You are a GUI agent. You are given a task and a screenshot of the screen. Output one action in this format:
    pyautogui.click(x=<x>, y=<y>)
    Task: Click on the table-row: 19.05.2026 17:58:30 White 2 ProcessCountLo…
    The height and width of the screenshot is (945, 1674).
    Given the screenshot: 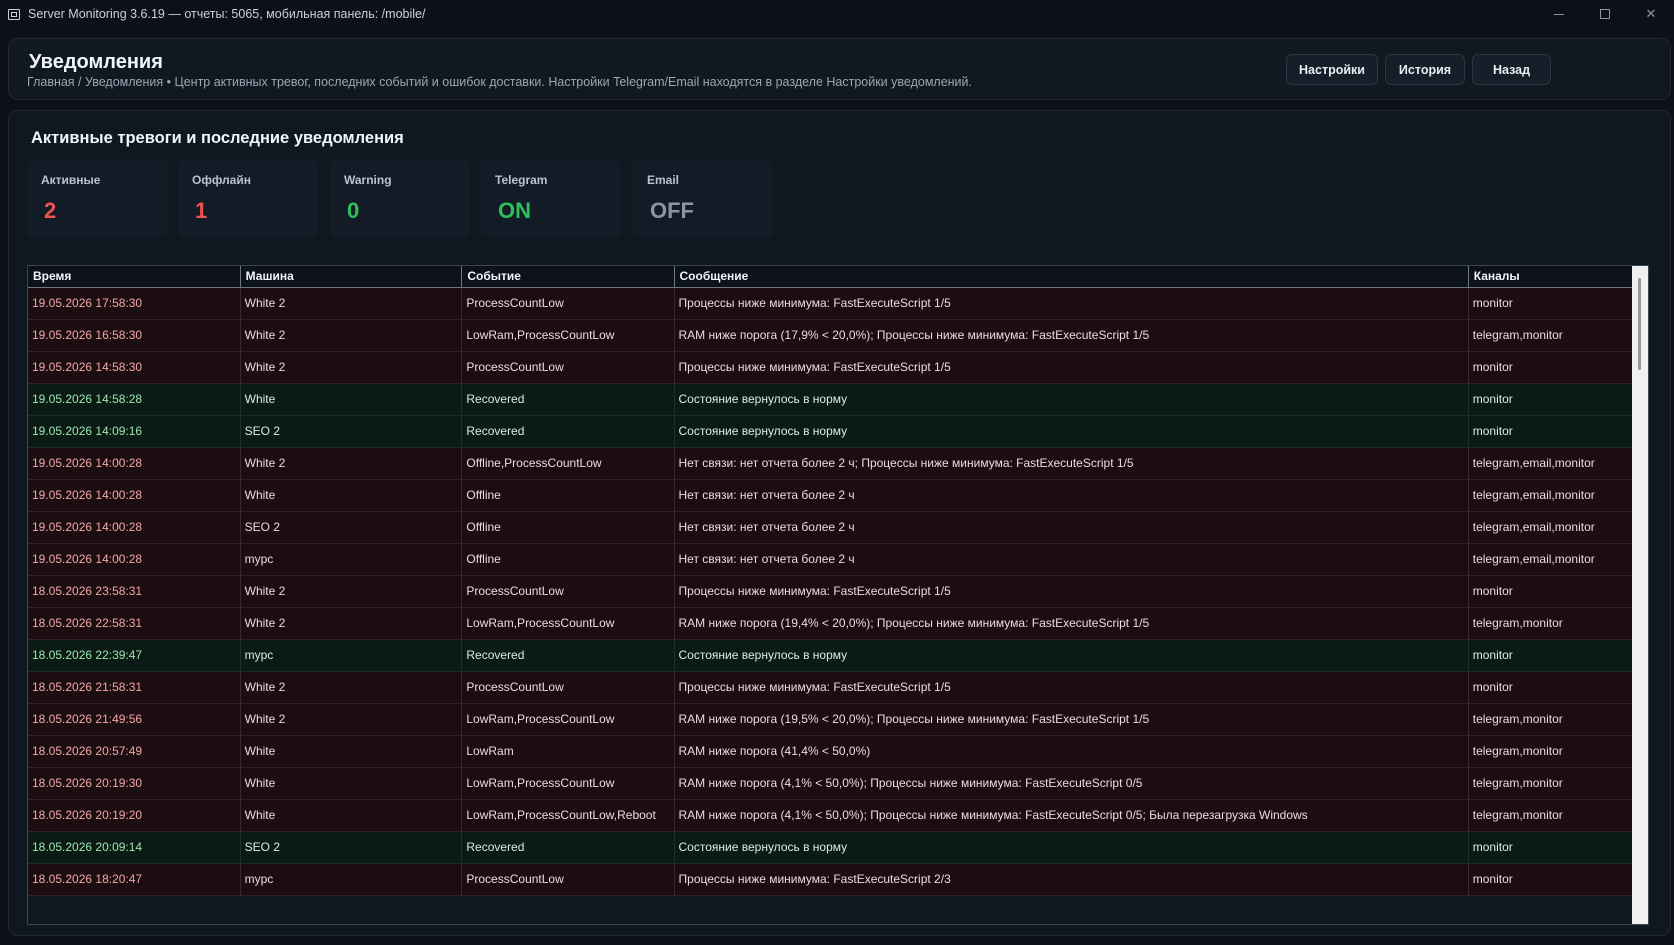 What is the action you would take?
    pyautogui.click(x=831, y=303)
    